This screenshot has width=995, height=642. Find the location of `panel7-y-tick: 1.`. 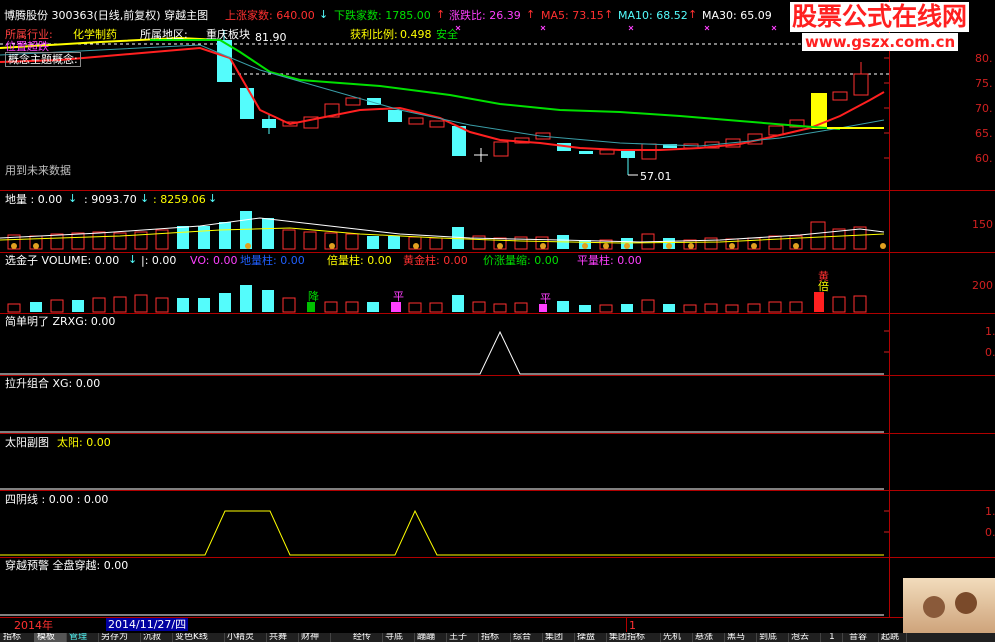

panel7-y-tick: 1. is located at coordinates (990, 511).